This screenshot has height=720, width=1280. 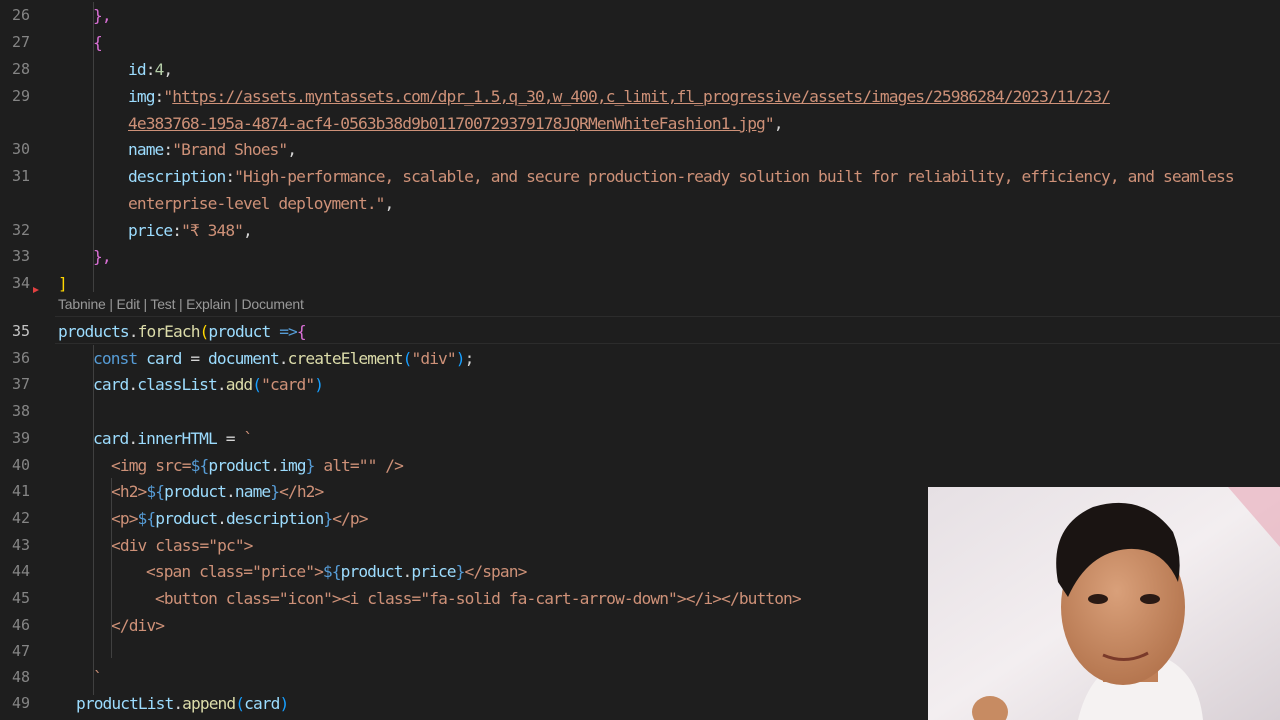 What do you see at coordinates (345, 358) in the screenshot?
I see `code-token: createElement` at bounding box center [345, 358].